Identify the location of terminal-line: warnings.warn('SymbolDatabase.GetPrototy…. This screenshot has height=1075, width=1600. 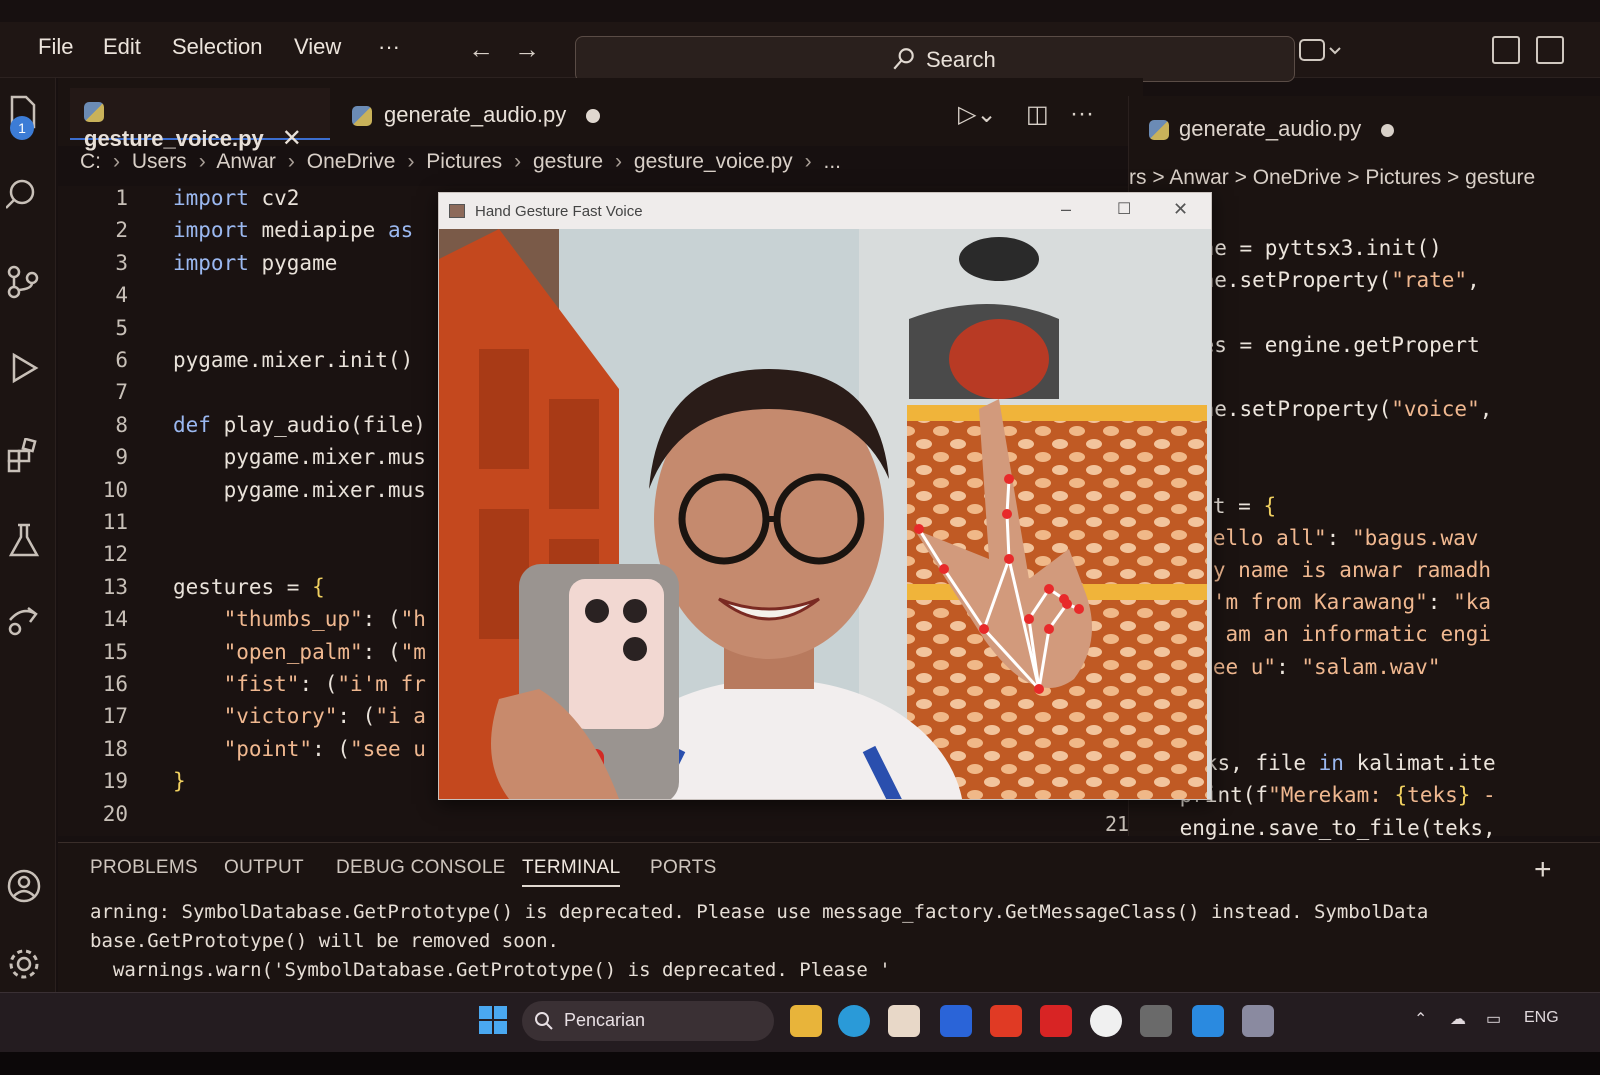
(490, 970).